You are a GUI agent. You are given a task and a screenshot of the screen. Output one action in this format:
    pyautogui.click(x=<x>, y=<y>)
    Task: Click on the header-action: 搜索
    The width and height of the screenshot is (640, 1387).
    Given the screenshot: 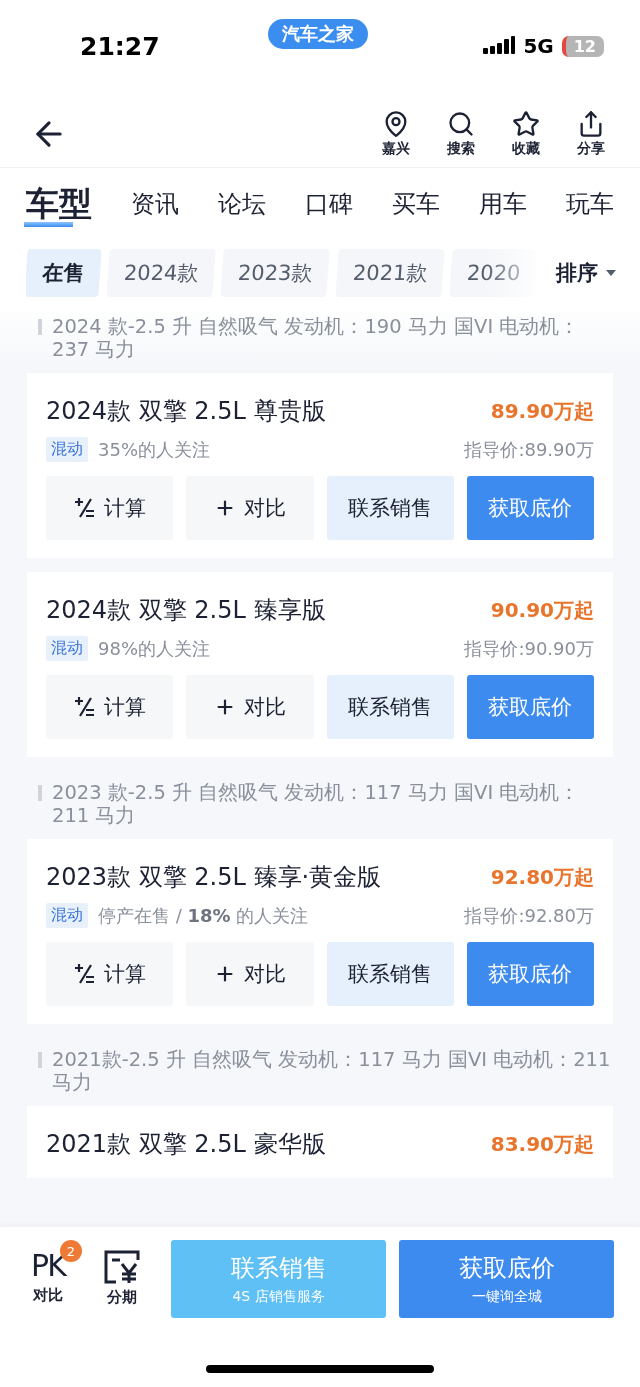 What is the action you would take?
    pyautogui.click(x=461, y=133)
    